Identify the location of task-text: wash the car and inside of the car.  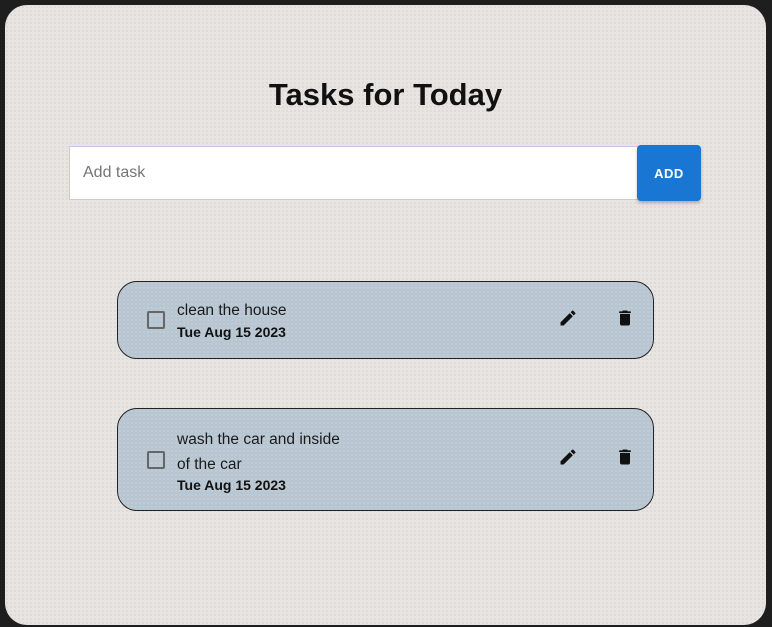
(258, 452).